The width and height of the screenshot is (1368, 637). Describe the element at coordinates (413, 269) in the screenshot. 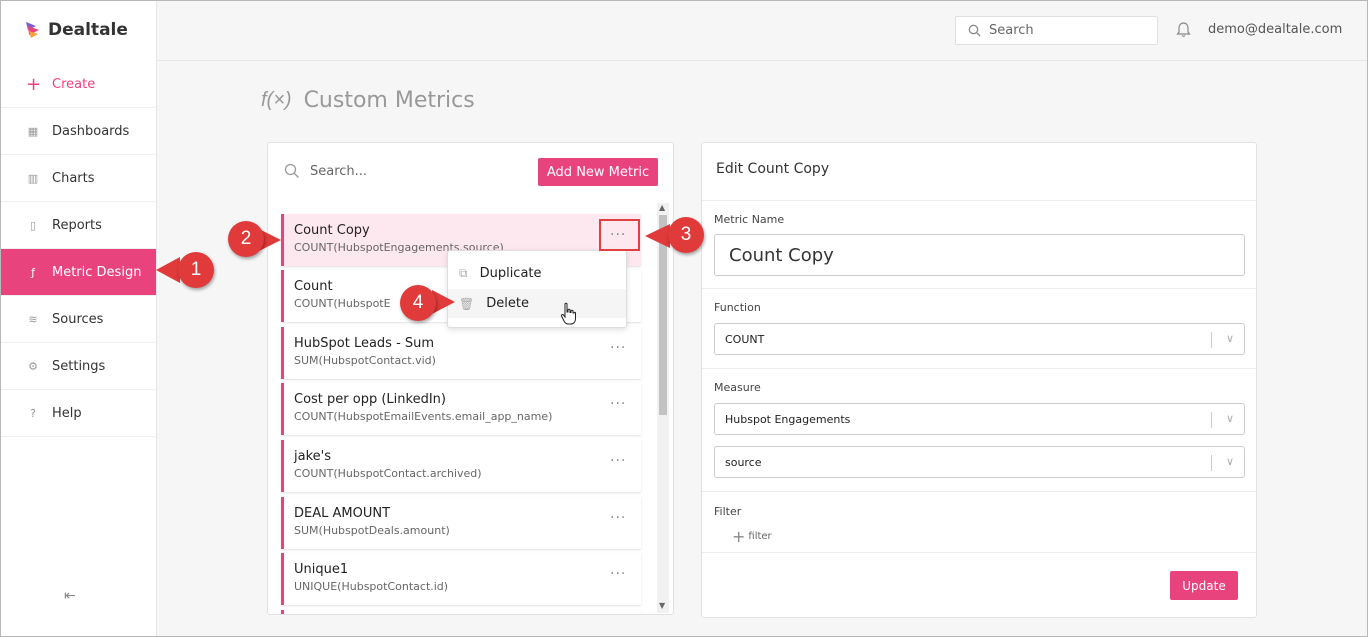

I see `callout-arrows` at that location.